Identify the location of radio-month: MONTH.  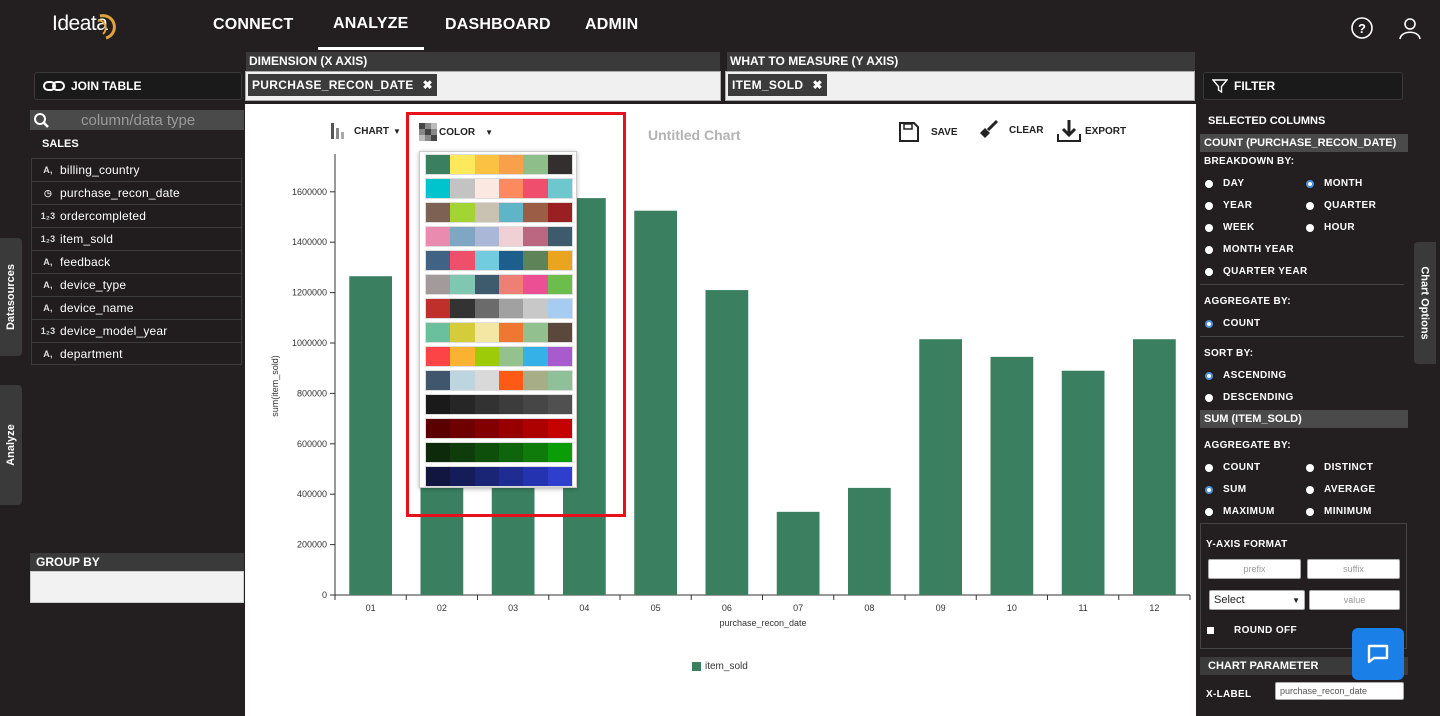
(1334, 183).